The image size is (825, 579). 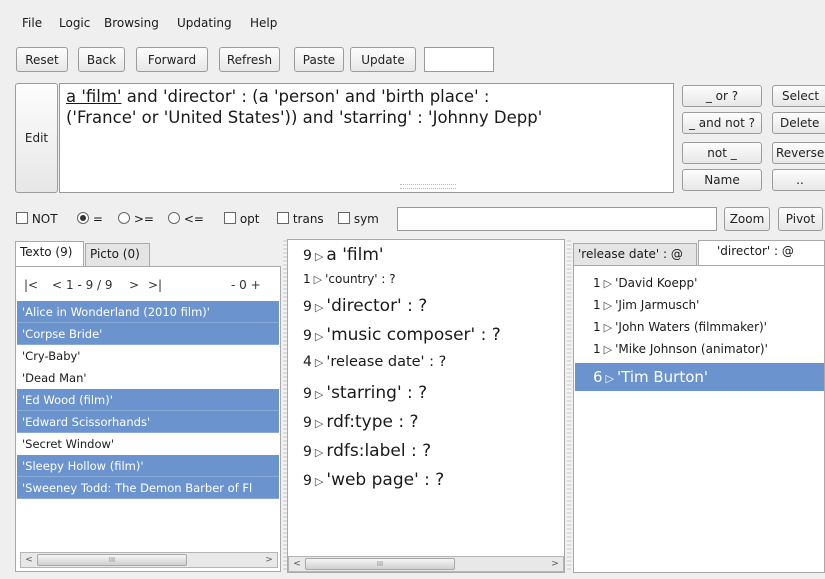 What do you see at coordinates (148, 466) in the screenshot?
I see `result-item: 'Sleepy Hollow (film)'` at bounding box center [148, 466].